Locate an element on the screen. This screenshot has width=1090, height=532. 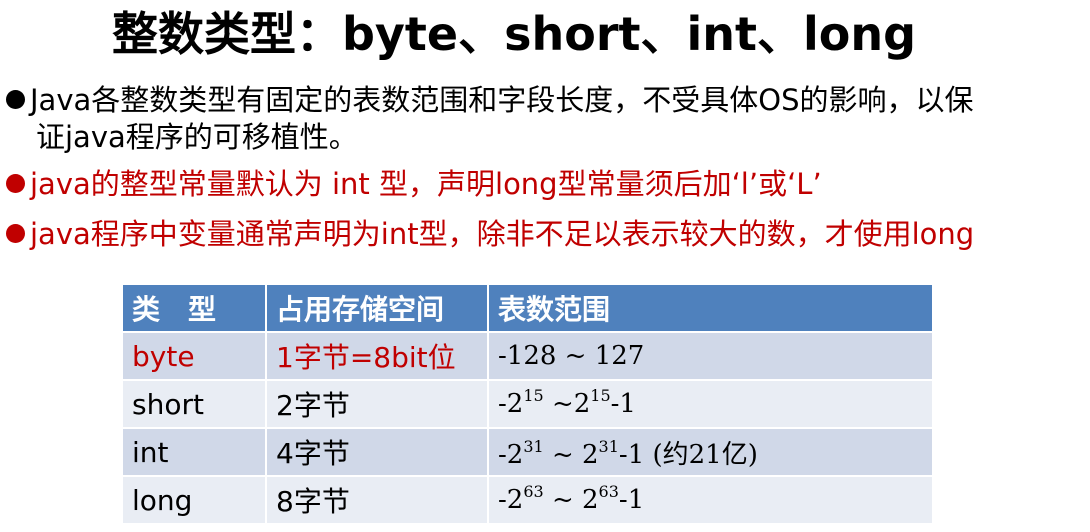
bullet-text: java的整型常量默认为 int 型，声明long型常量须后加‘l’或‘L’ is located at coordinates (426, 184).